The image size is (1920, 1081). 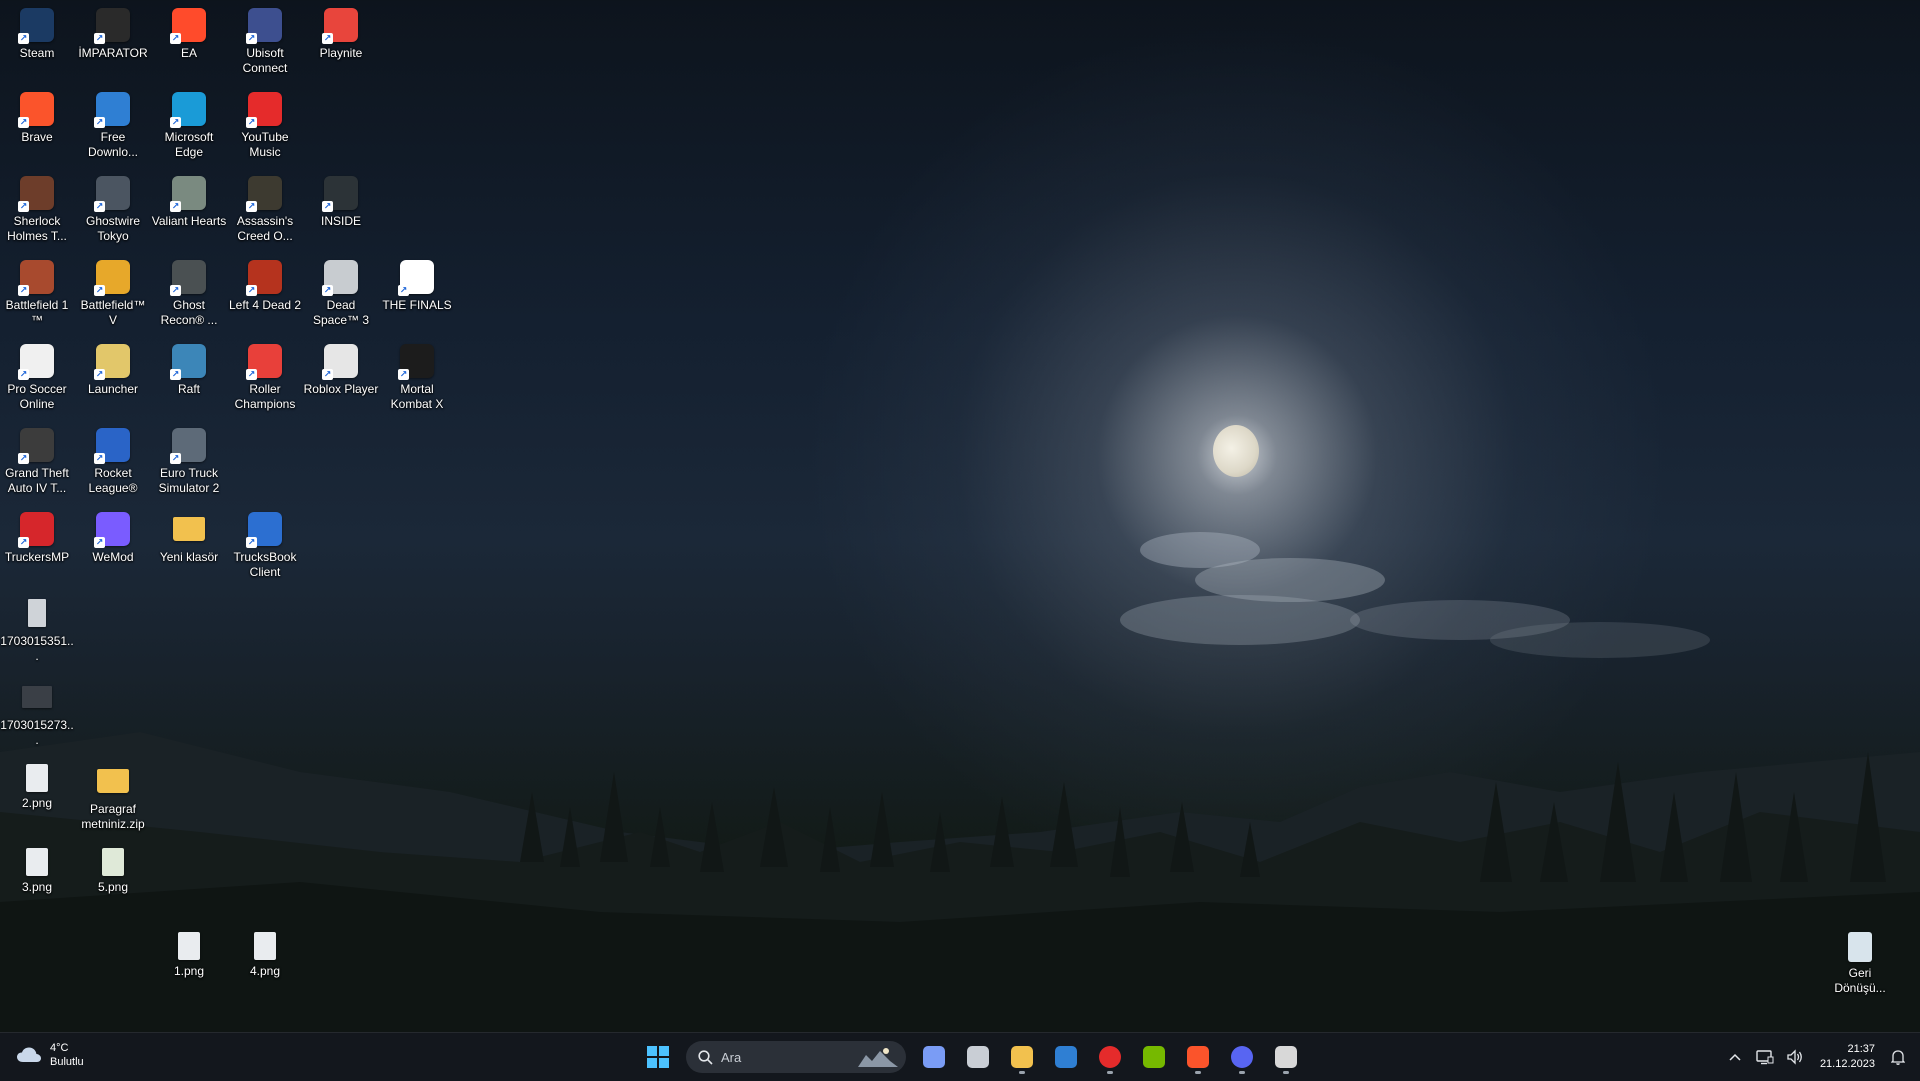 What do you see at coordinates (113, 538) in the screenshot?
I see `desktop-icon-wemod: ↗ WeMod` at bounding box center [113, 538].